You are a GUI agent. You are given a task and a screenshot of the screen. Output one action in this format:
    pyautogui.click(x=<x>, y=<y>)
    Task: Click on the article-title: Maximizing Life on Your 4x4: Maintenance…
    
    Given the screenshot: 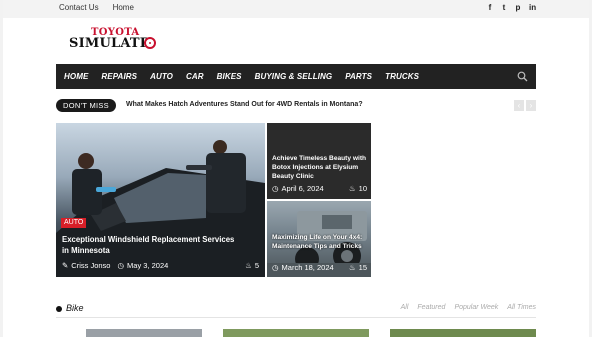 What is the action you would take?
    pyautogui.click(x=319, y=242)
    